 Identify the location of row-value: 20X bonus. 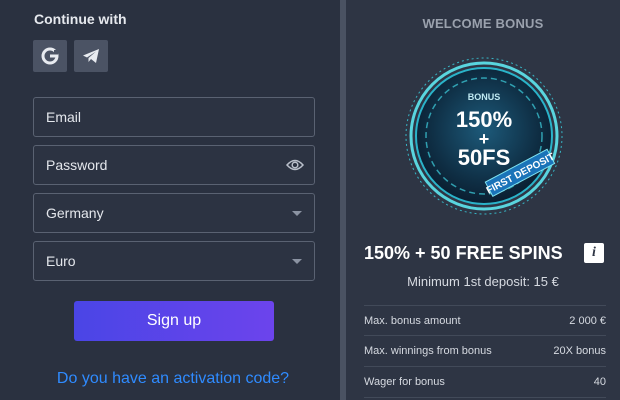
(579, 351).